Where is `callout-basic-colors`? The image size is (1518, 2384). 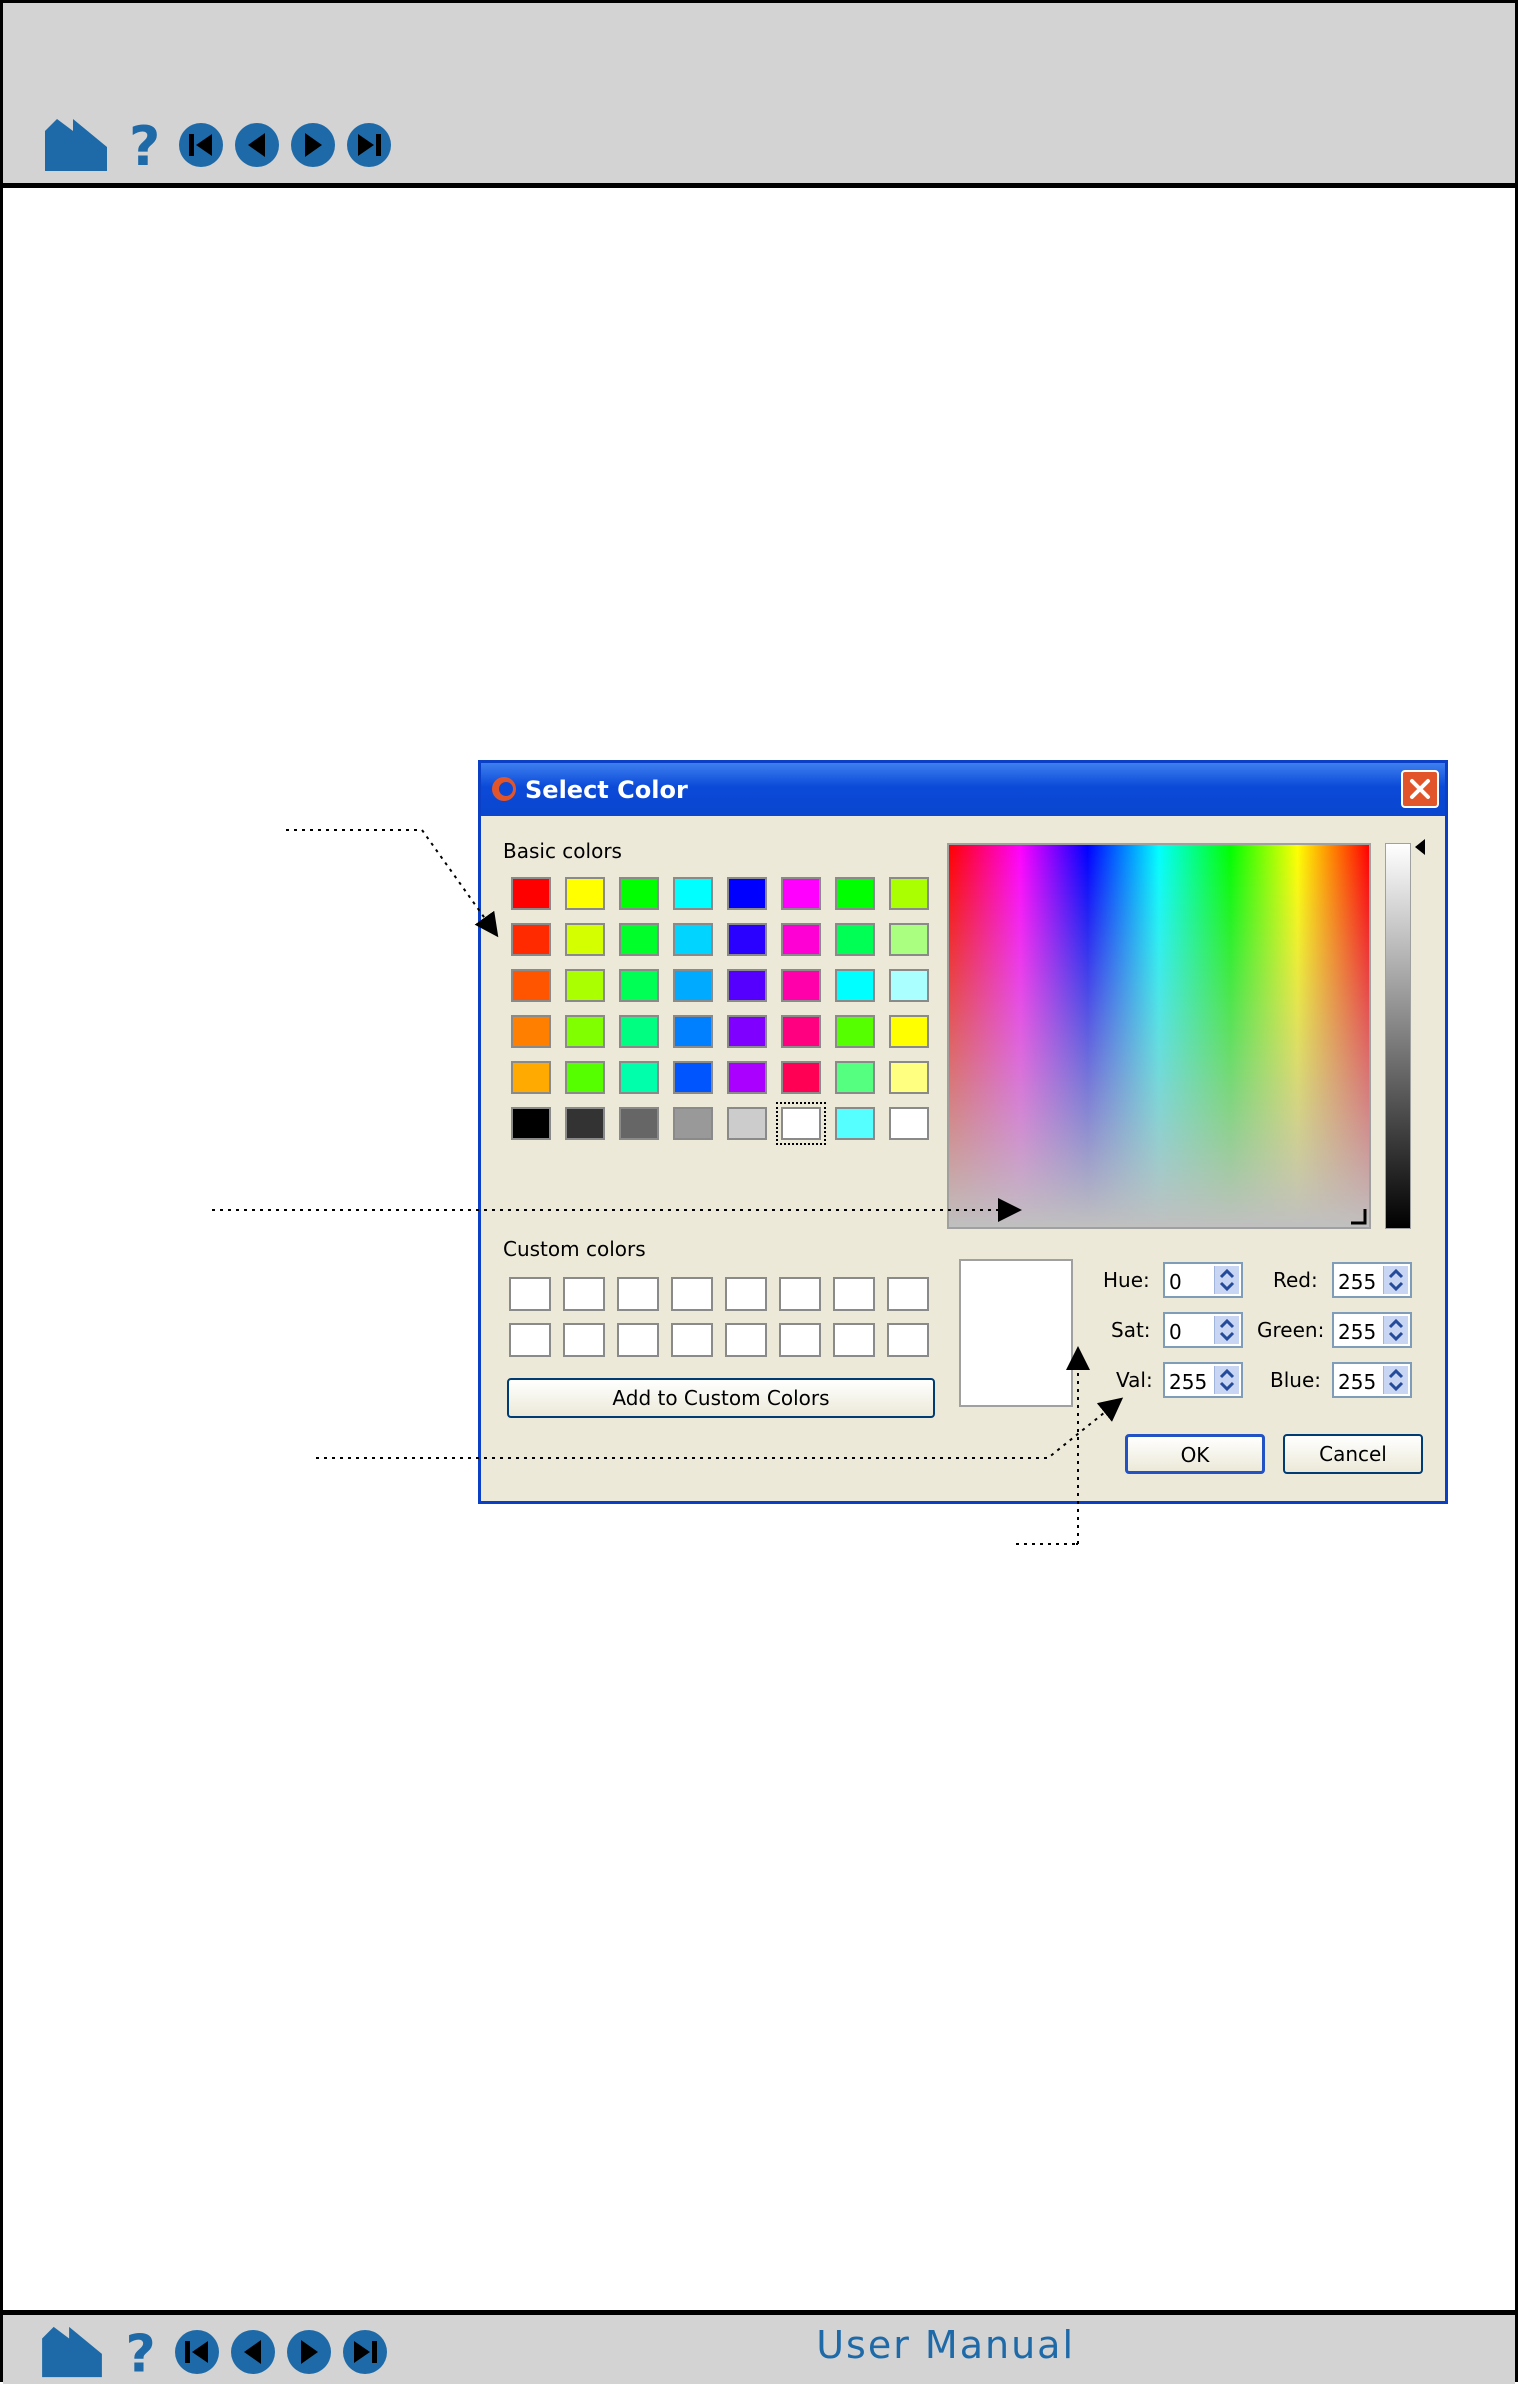 callout-basic-colors is located at coordinates (392, 883).